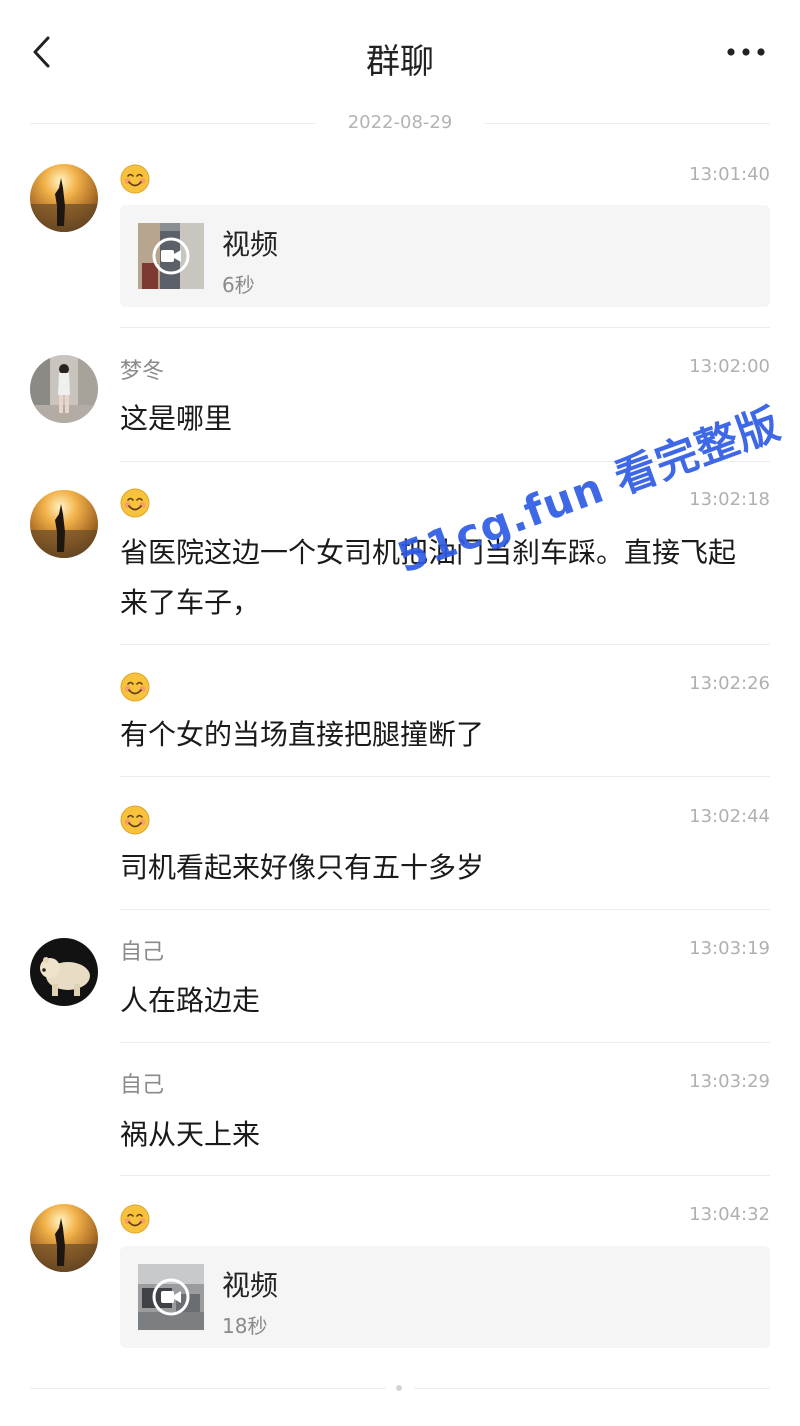 The height and width of the screenshot is (1426, 800). I want to click on top-bar: 群聊, so click(400, 55).